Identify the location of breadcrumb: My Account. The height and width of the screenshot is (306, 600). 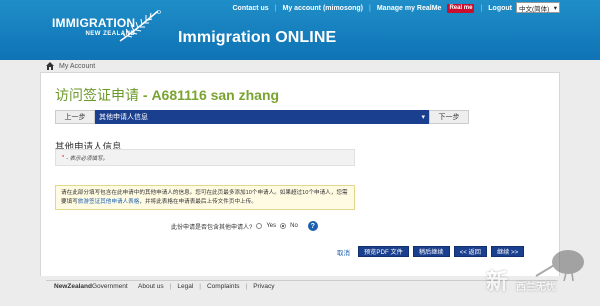
(70, 66).